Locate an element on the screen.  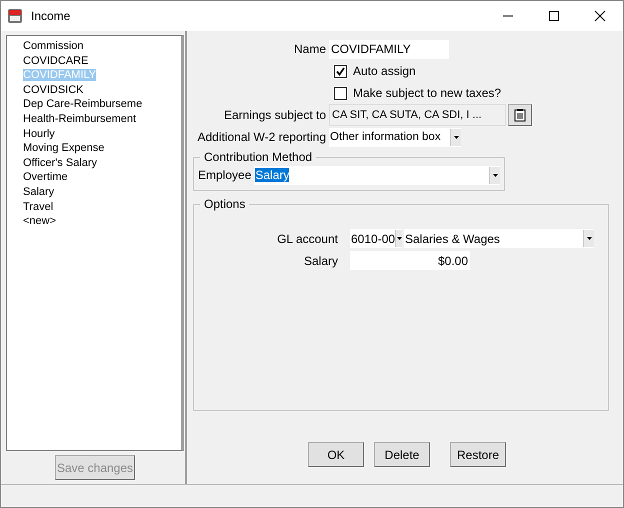
list-button is located at coordinates (520, 115).